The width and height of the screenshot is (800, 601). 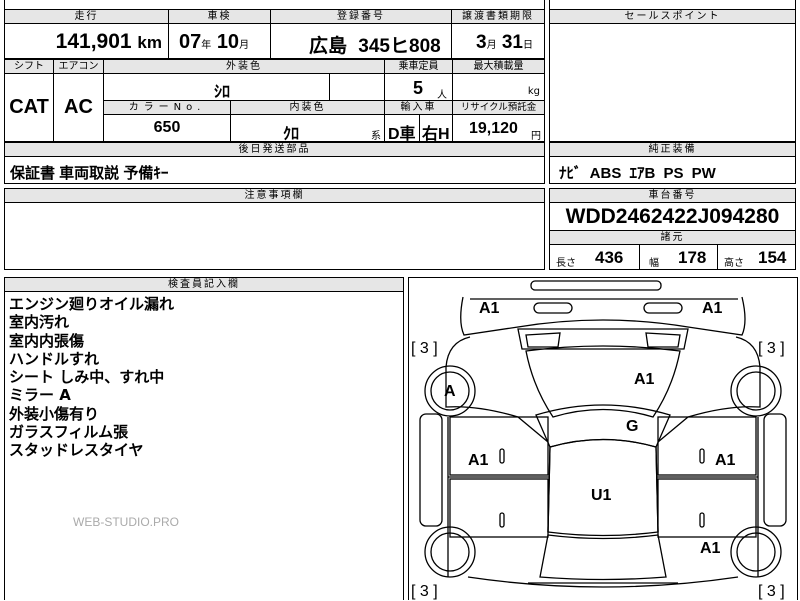 What do you see at coordinates (637, 173) in the screenshot?
I see `equipment-value: ﾅﾋﾞ ABS ｴｱB PS PW` at bounding box center [637, 173].